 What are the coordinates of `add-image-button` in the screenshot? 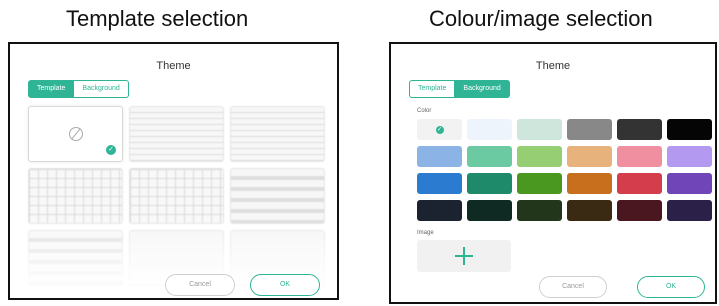 It's located at (464, 256).